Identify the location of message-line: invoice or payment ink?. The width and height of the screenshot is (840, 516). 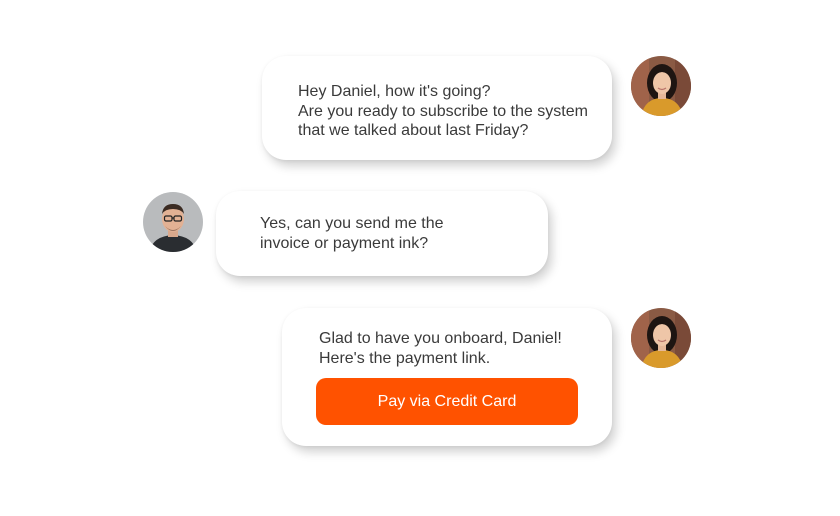
(344, 243).